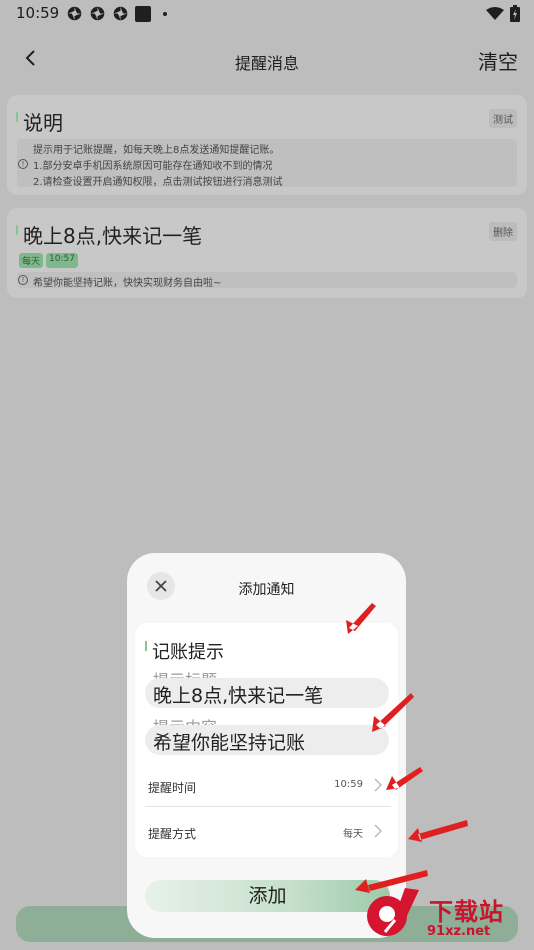 The image size is (534, 950). Describe the element at coordinates (38, 13) in the screenshot. I see `status-time: 10:59` at that location.